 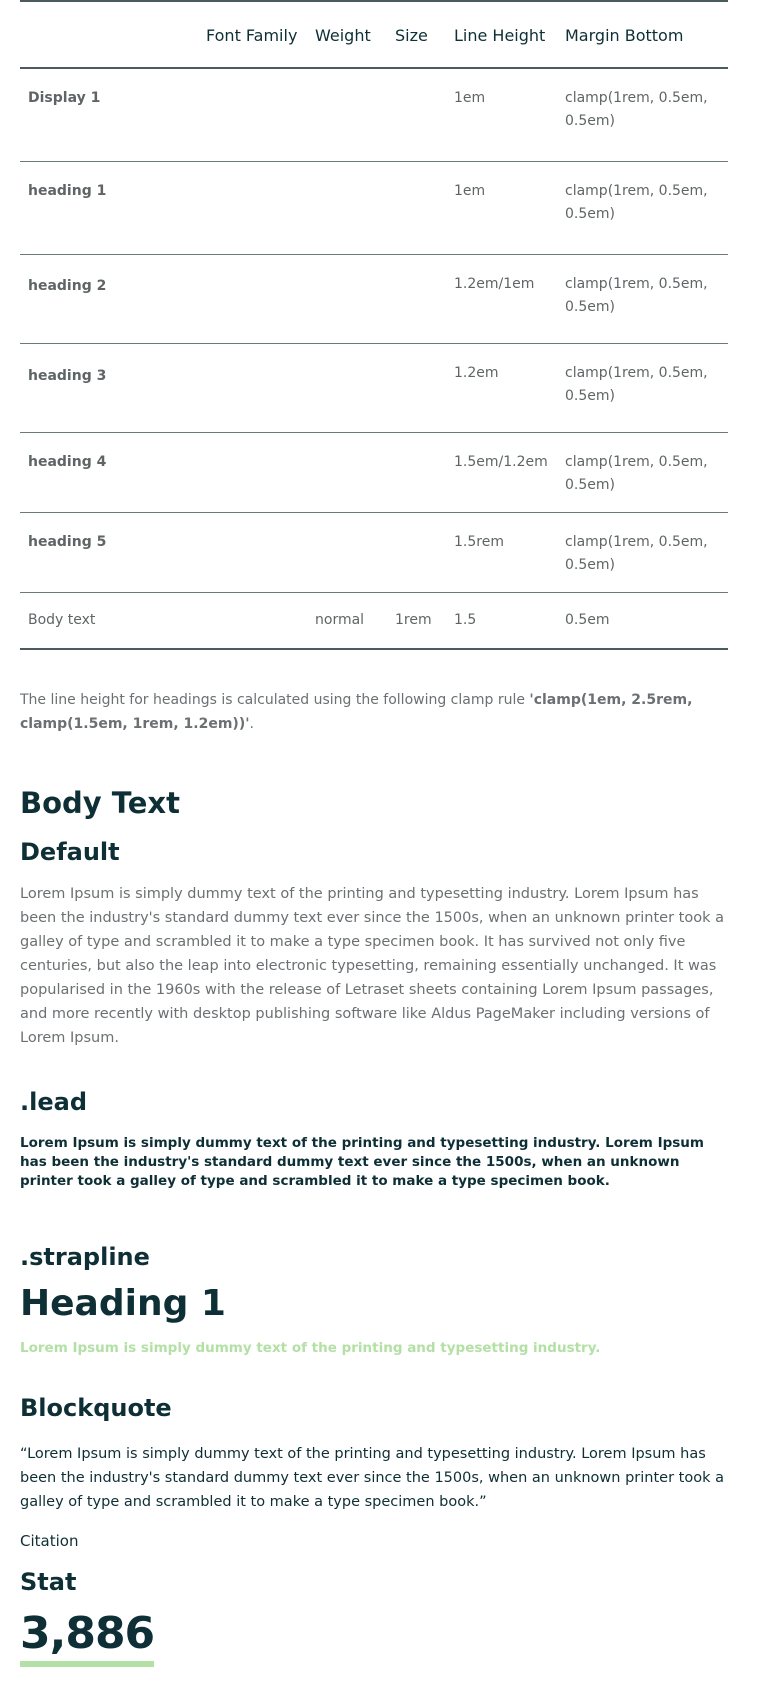 What do you see at coordinates (113, 34) in the screenshot?
I see `header-name` at bounding box center [113, 34].